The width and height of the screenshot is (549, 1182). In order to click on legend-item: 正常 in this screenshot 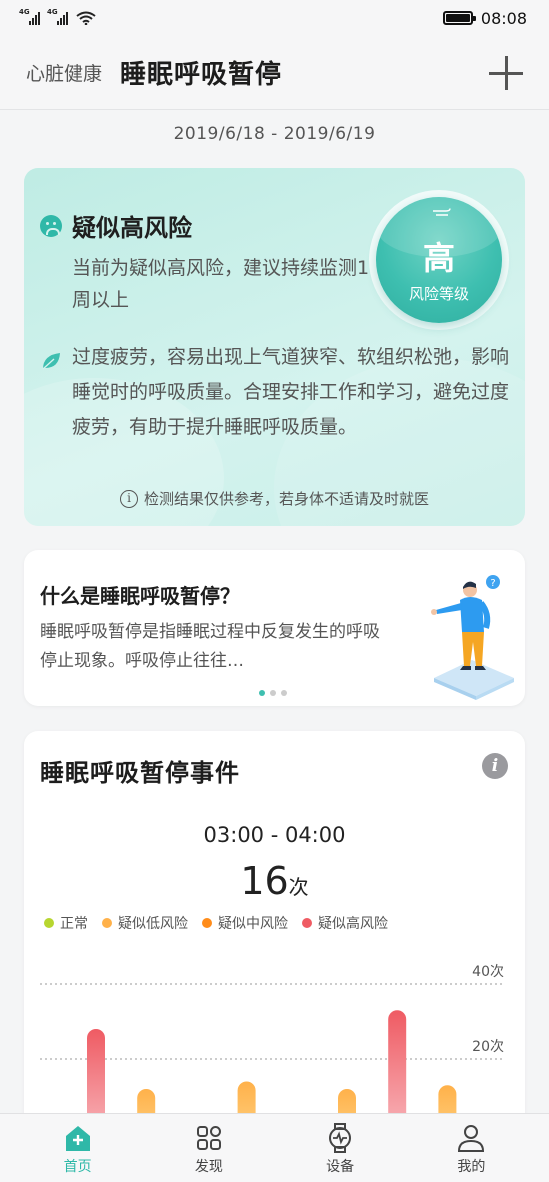, I will do `click(66, 923)`.